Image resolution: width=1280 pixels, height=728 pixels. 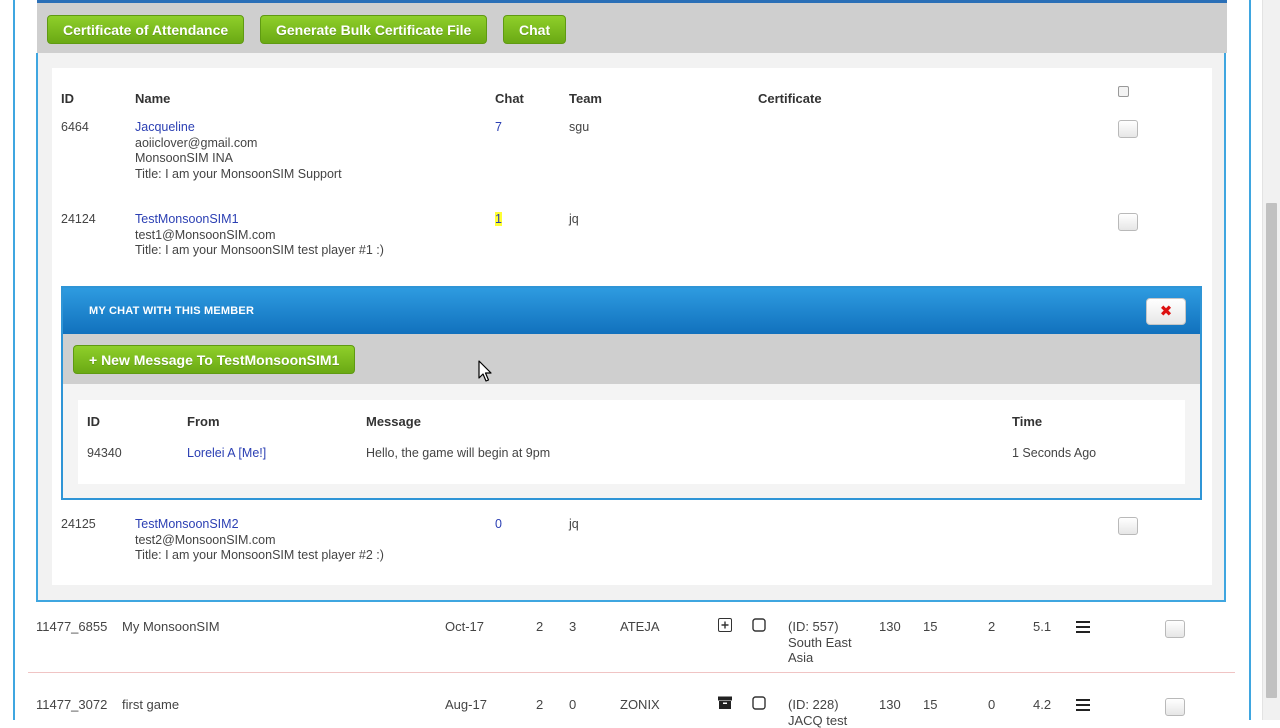 What do you see at coordinates (71, 705) in the screenshot?
I see `game-id: 11477_3072` at bounding box center [71, 705].